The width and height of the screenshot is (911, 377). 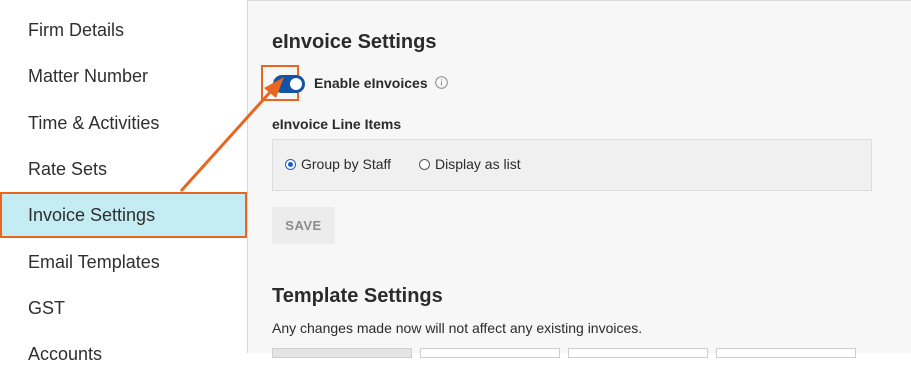 What do you see at coordinates (123, 123) in the screenshot?
I see `sidebar-item-time-activities: Time & Activities` at bounding box center [123, 123].